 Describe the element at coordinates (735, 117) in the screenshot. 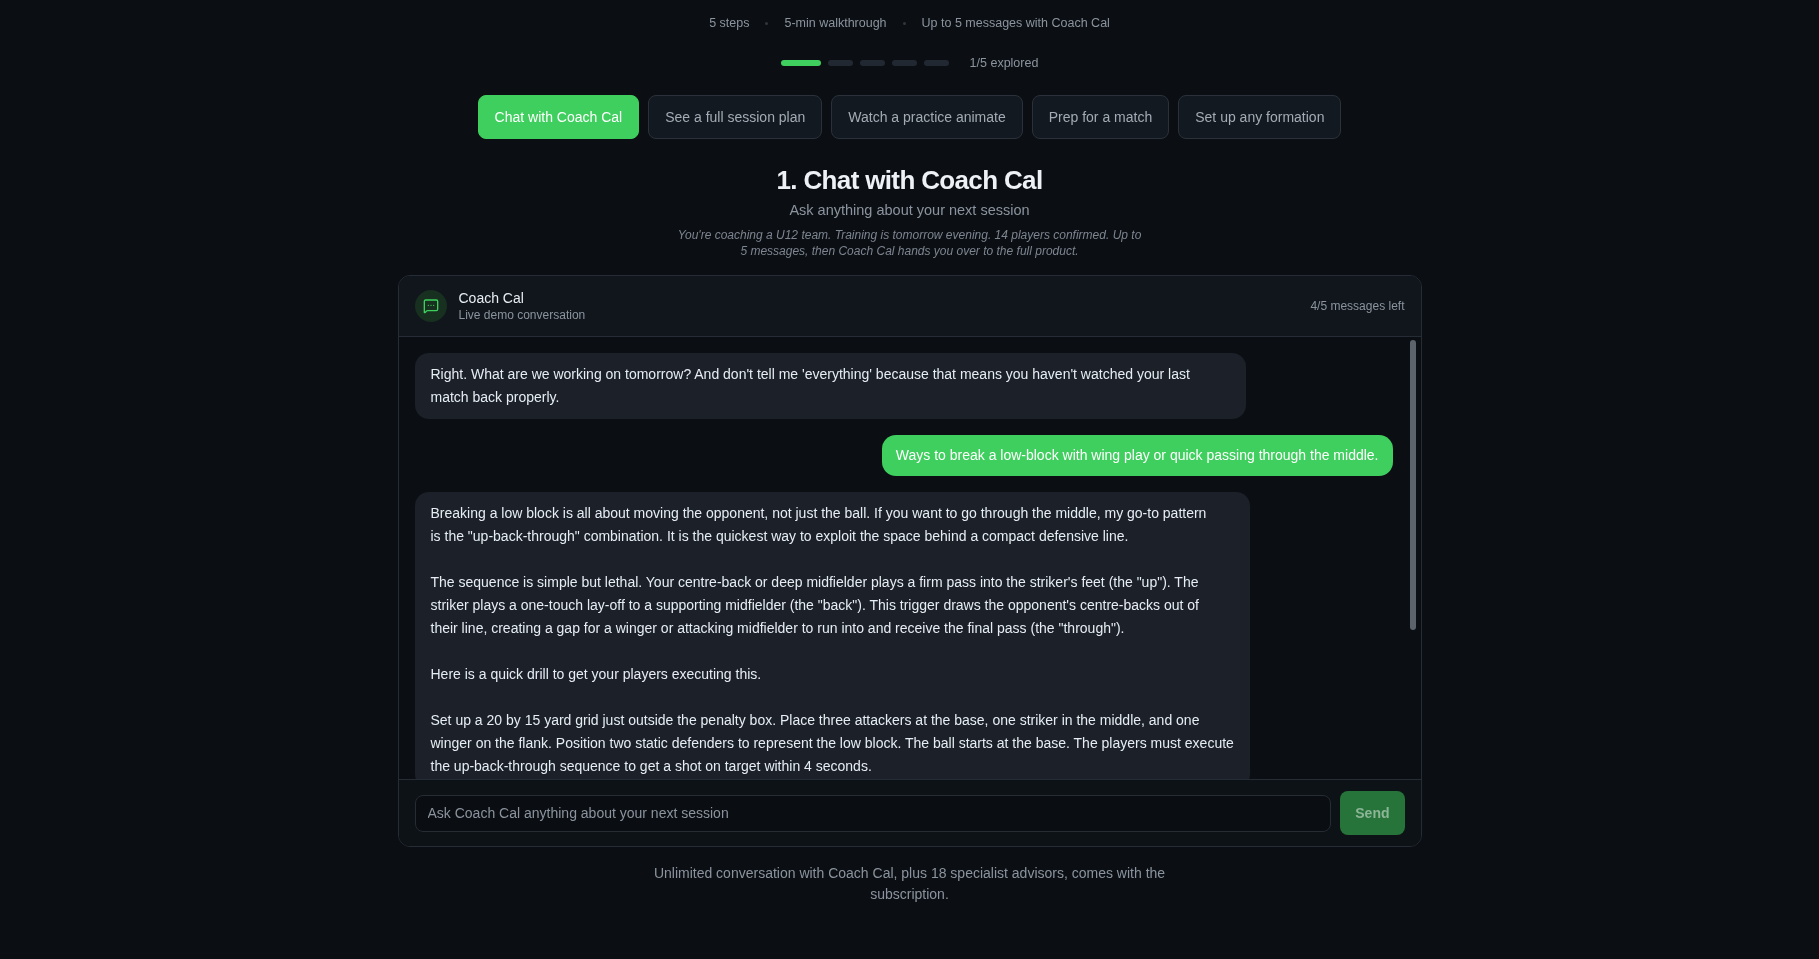

I see `tab: See a full session plan` at that location.